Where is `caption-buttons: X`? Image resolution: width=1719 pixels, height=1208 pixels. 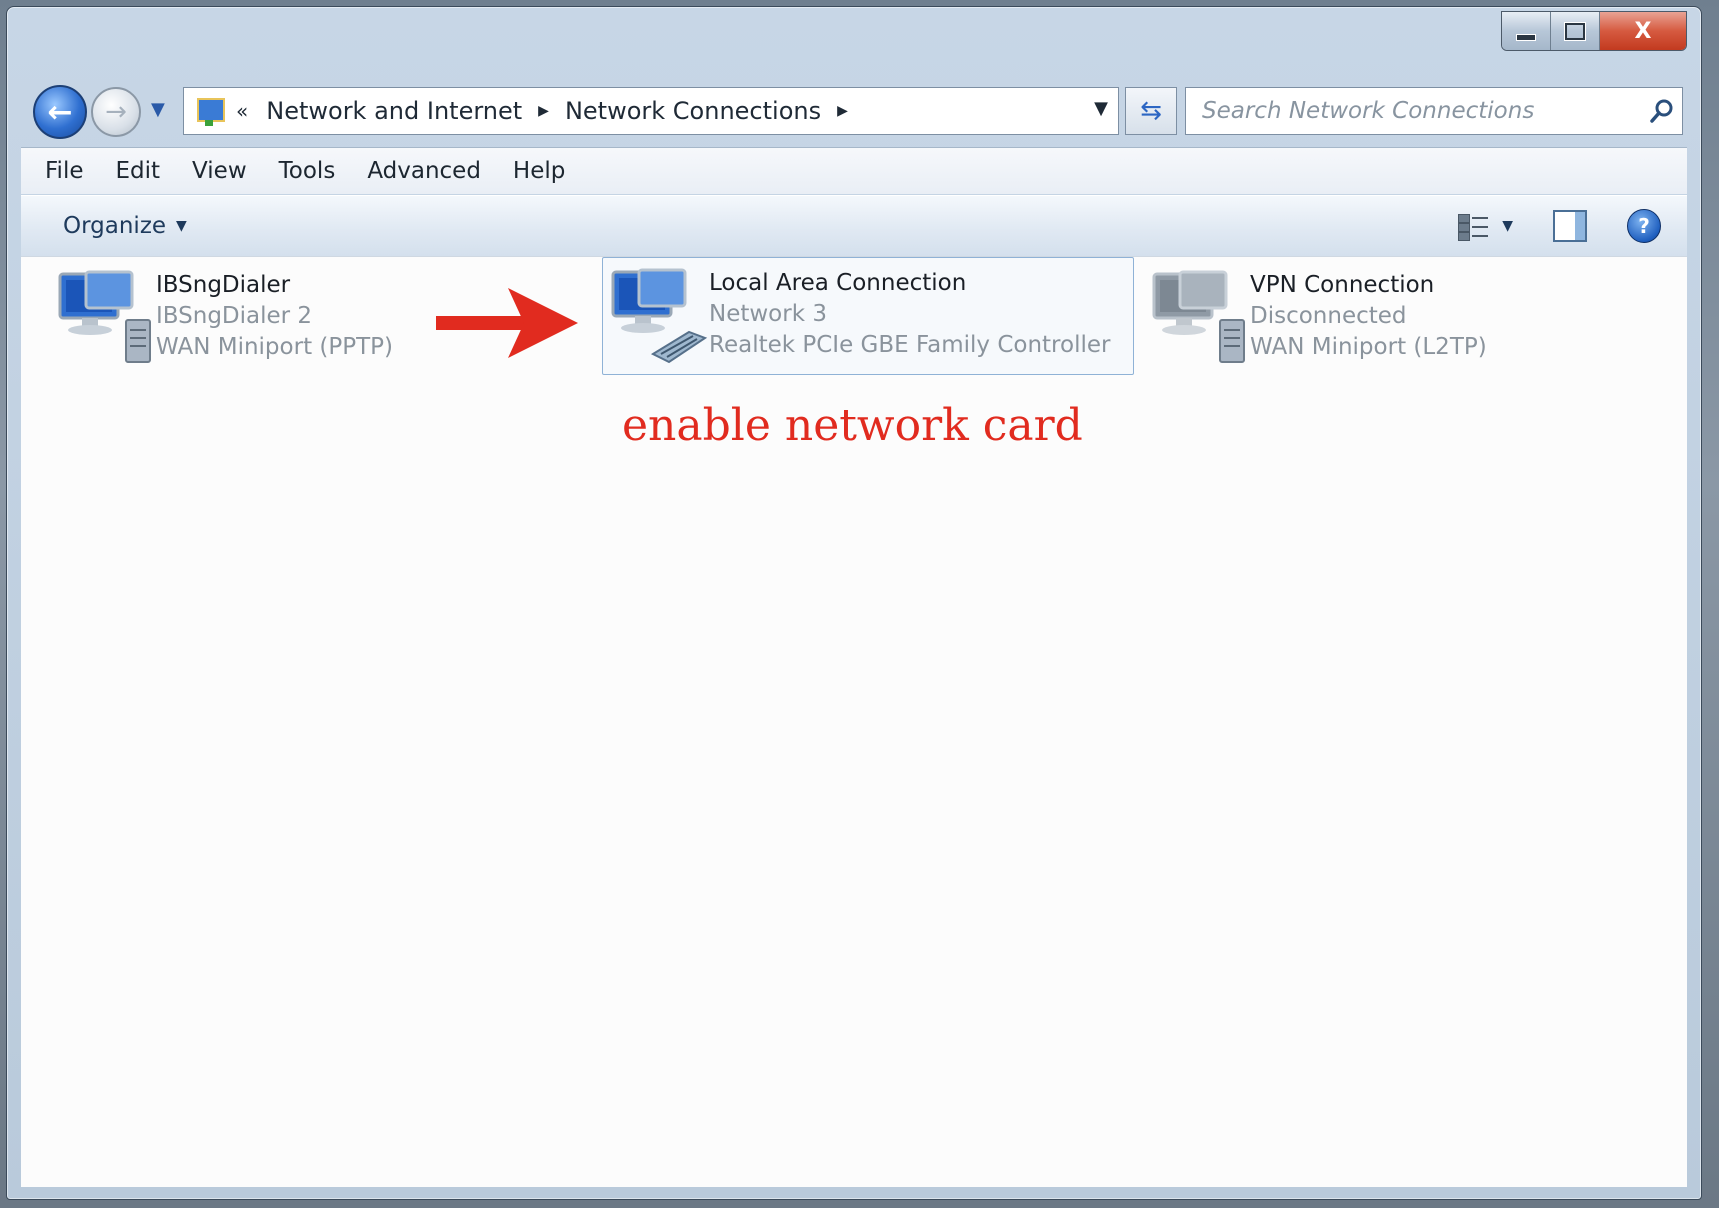
caption-buttons: X is located at coordinates (1594, 31).